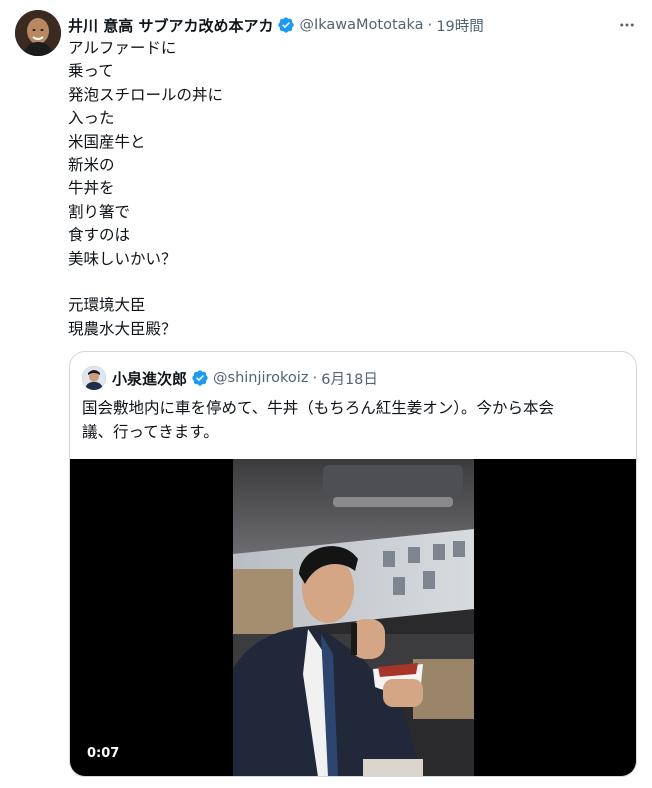 Image resolution: width=652 pixels, height=788 pixels. I want to click on author-handle: @IkawaMototaka, so click(361, 25).